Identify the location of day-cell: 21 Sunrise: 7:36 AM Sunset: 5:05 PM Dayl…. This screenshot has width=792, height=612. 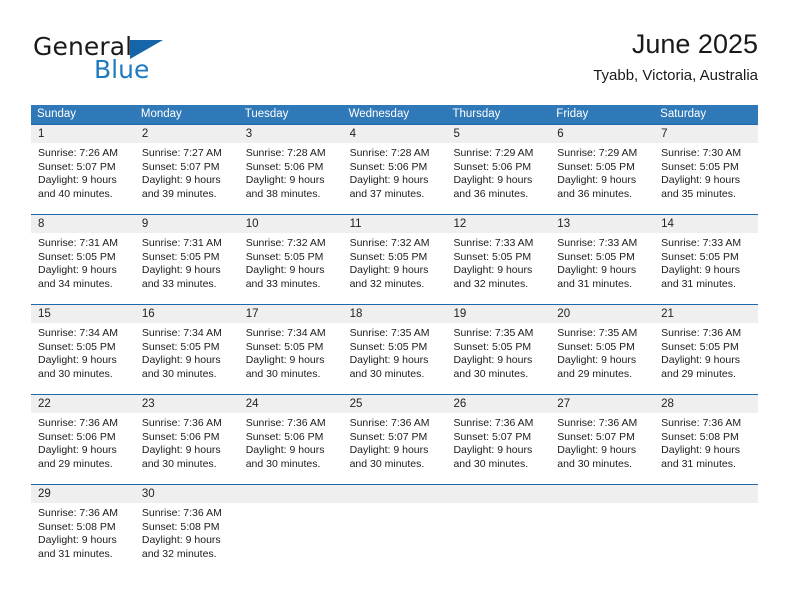
(706, 349).